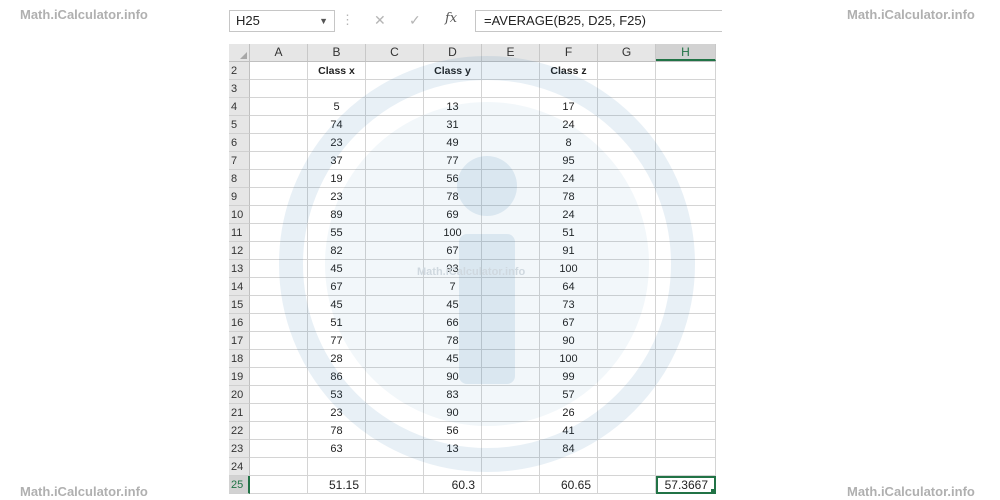 This screenshot has height=500, width=1000. Describe the element at coordinates (239, 413) in the screenshot. I see `row-header-21: 21` at that location.